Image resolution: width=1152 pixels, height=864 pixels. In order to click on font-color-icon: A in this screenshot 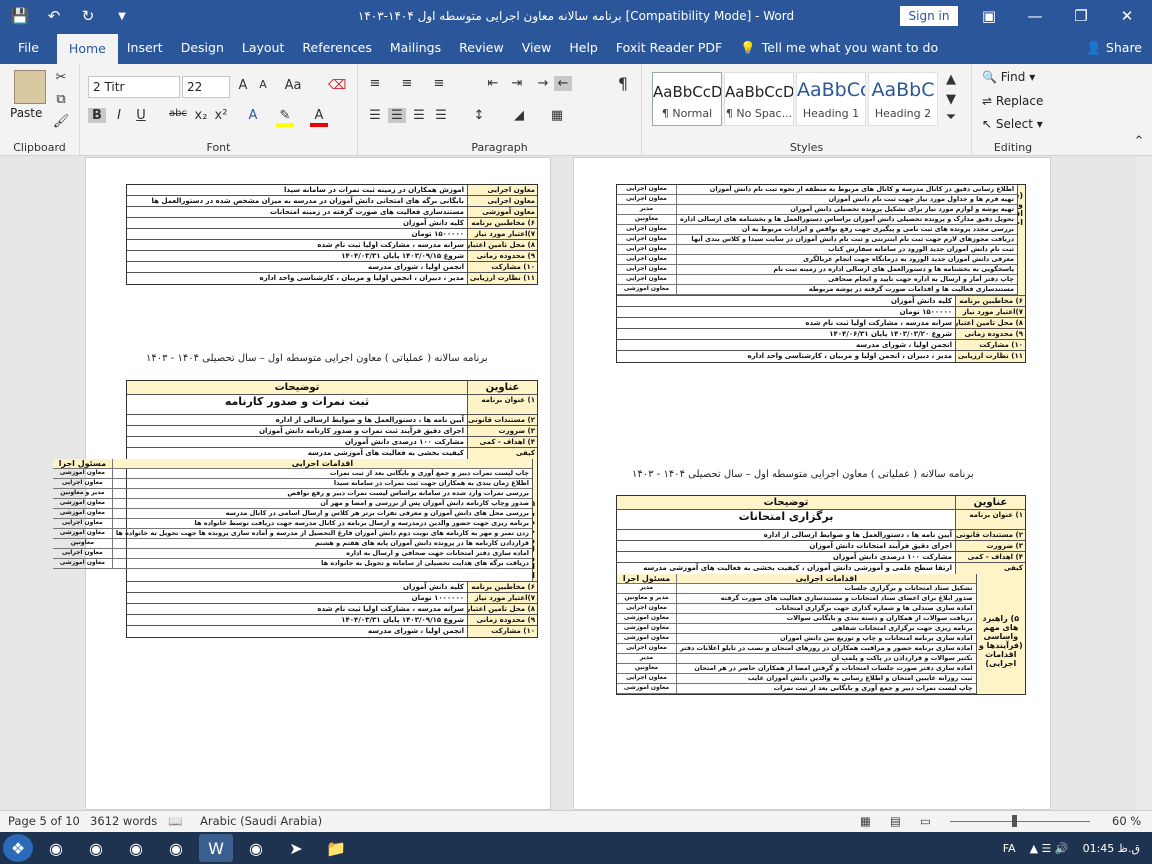, I will do `click(319, 117)`.